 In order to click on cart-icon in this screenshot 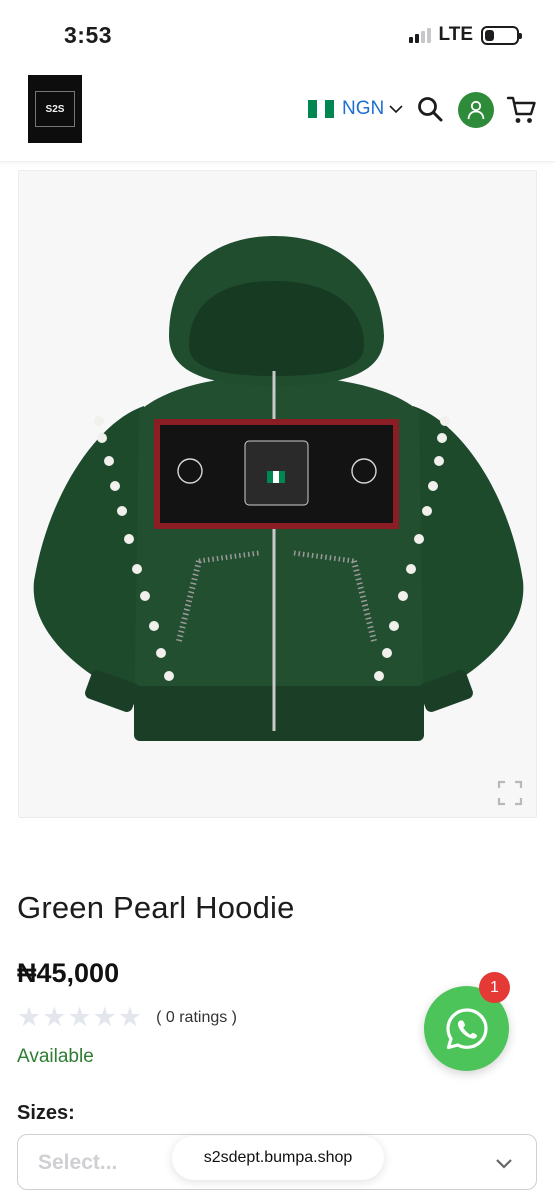, I will do `click(522, 110)`.